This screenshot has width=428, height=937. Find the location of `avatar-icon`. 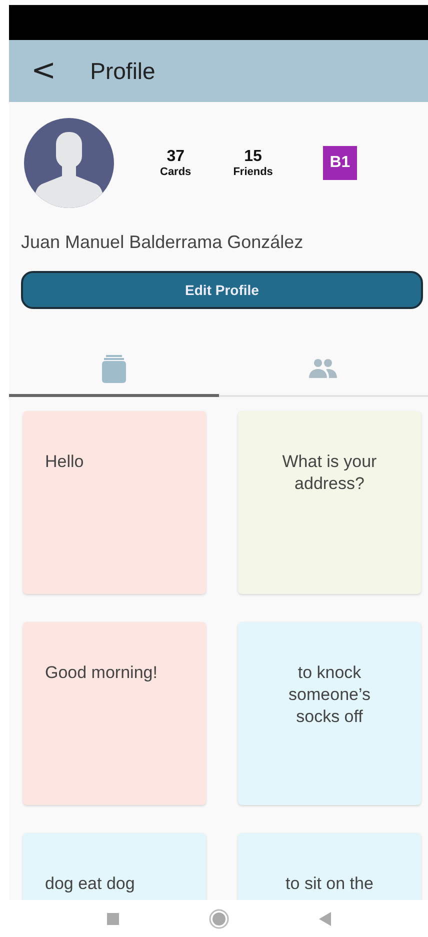

avatar-icon is located at coordinates (69, 163).